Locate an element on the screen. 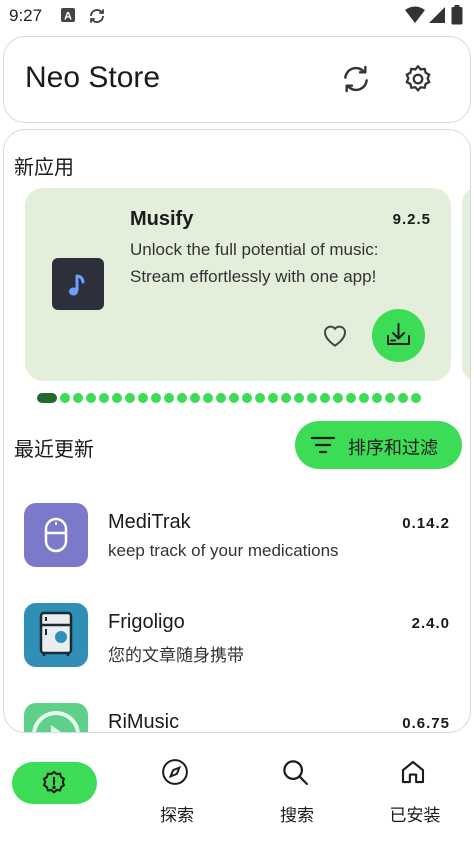  carousel-indicator is located at coordinates (229, 398).